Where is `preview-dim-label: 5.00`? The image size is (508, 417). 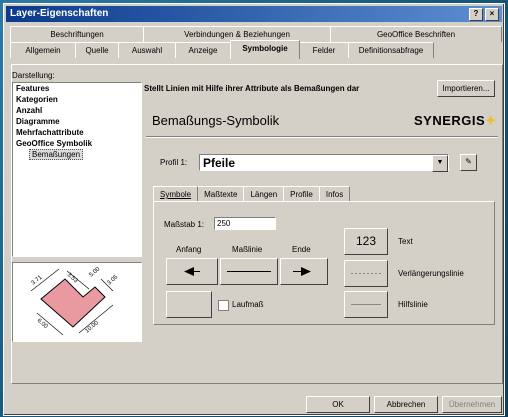 preview-dim-label: 5.00 is located at coordinates (94, 272).